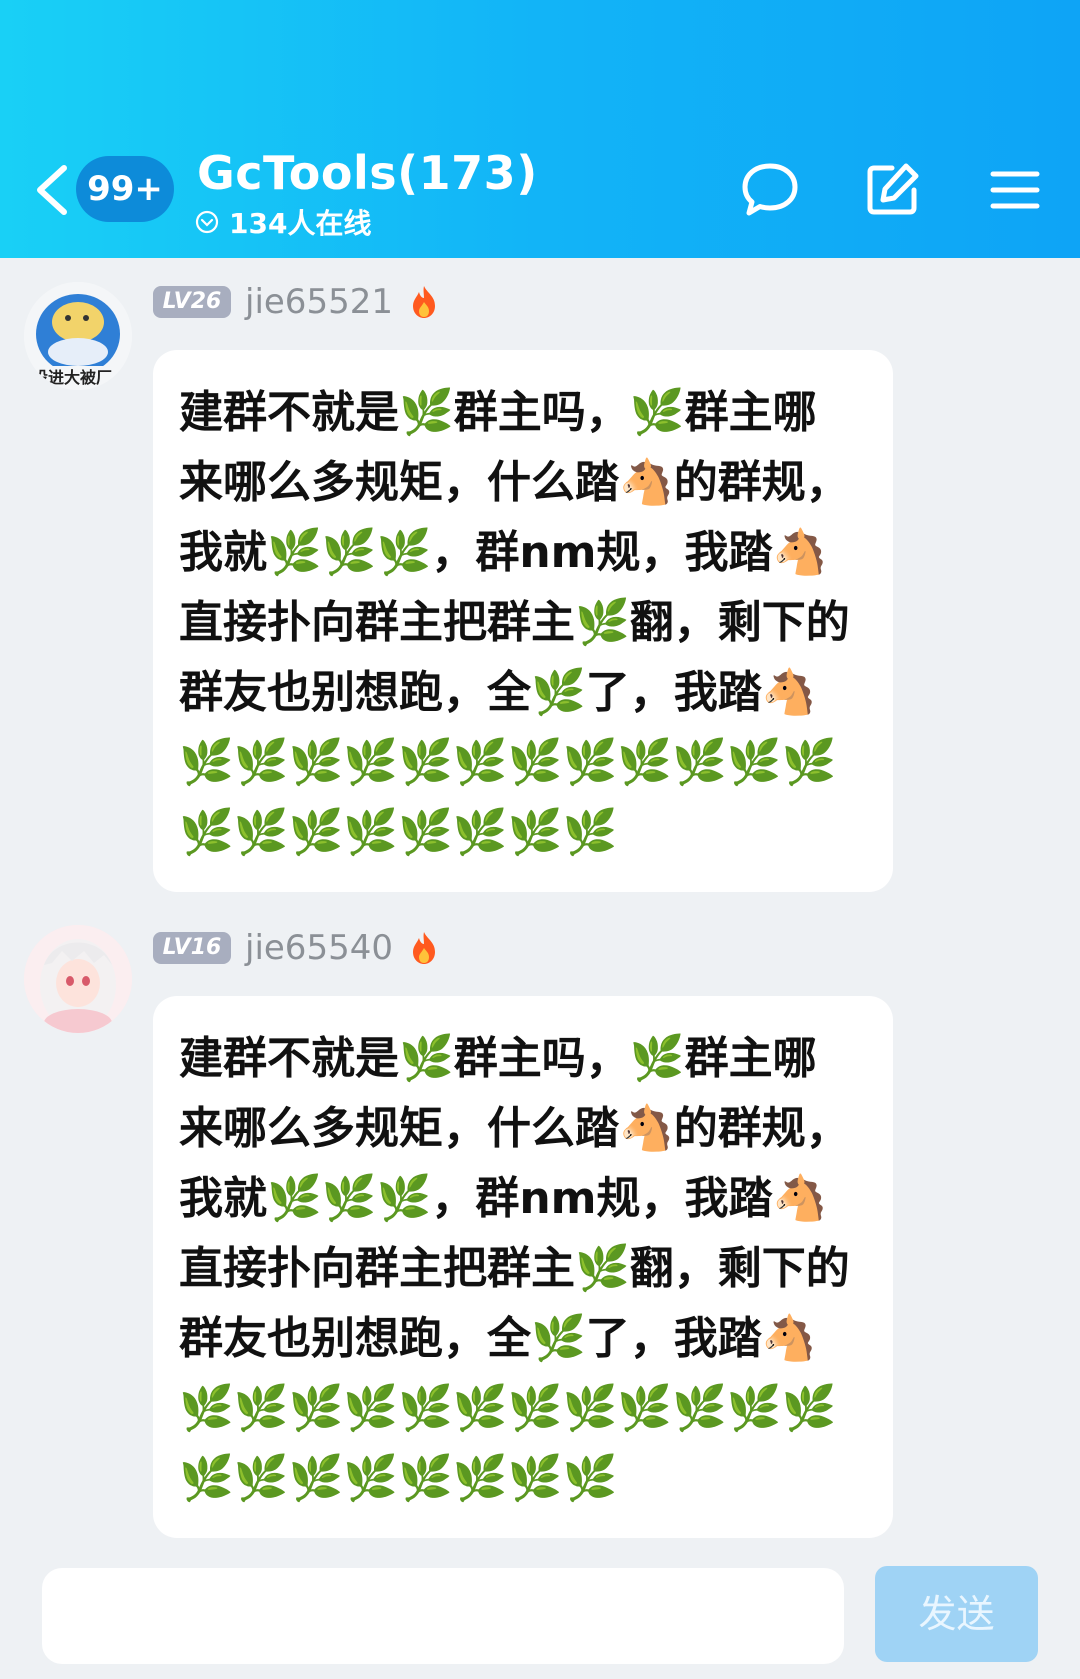 The height and width of the screenshot is (1679, 1080). What do you see at coordinates (956, 1614) in the screenshot?
I see `send-button: 发送` at bounding box center [956, 1614].